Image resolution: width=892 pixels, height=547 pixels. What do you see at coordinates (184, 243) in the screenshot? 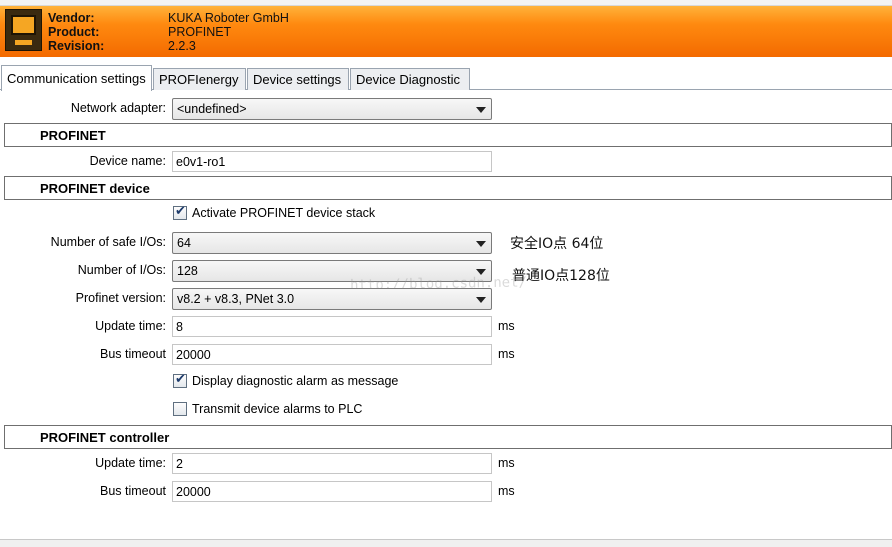
I see `safe-ios-value: 64` at bounding box center [184, 243].